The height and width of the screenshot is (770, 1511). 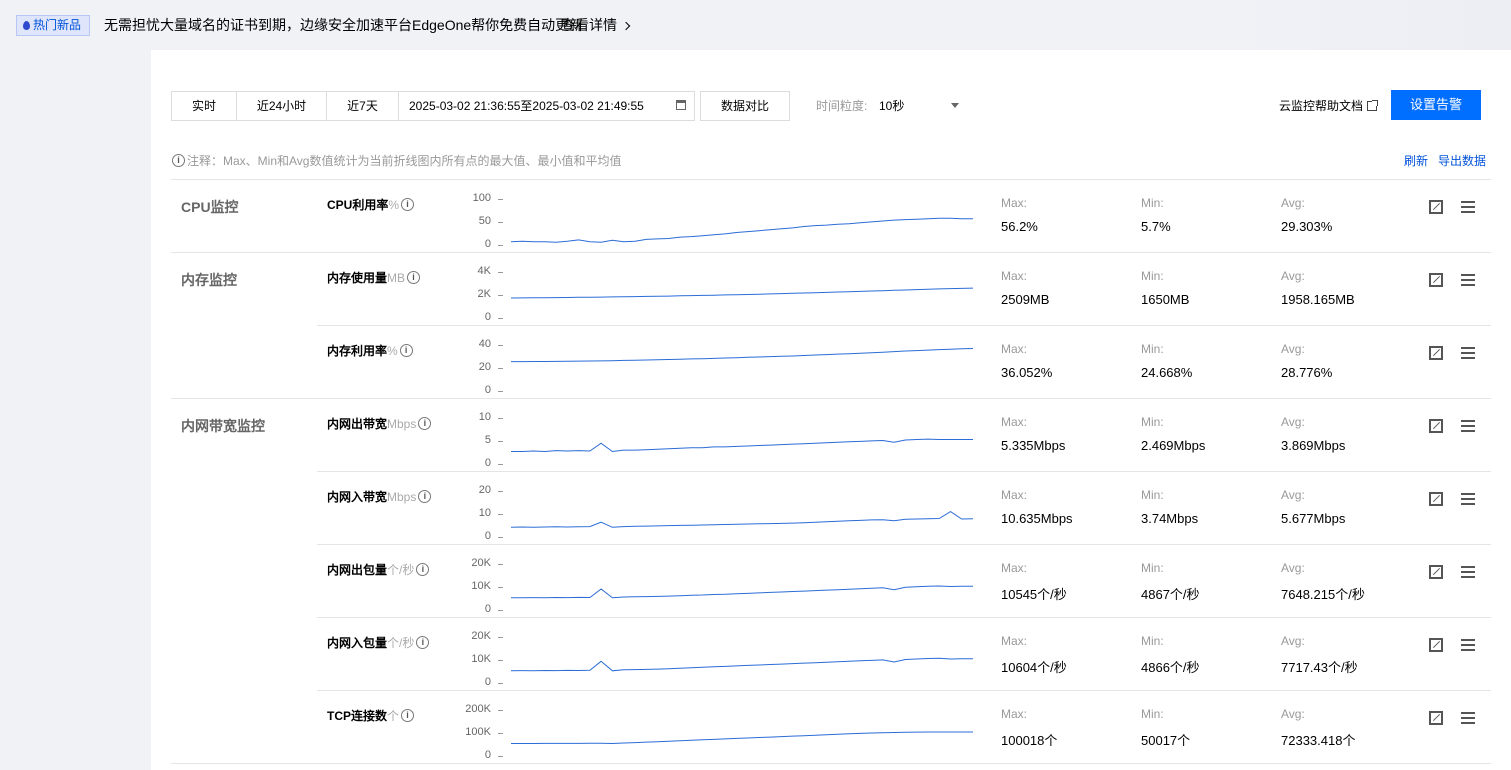 What do you see at coordinates (480, 198) in the screenshot?
I see `y-tick-label: 100` at bounding box center [480, 198].